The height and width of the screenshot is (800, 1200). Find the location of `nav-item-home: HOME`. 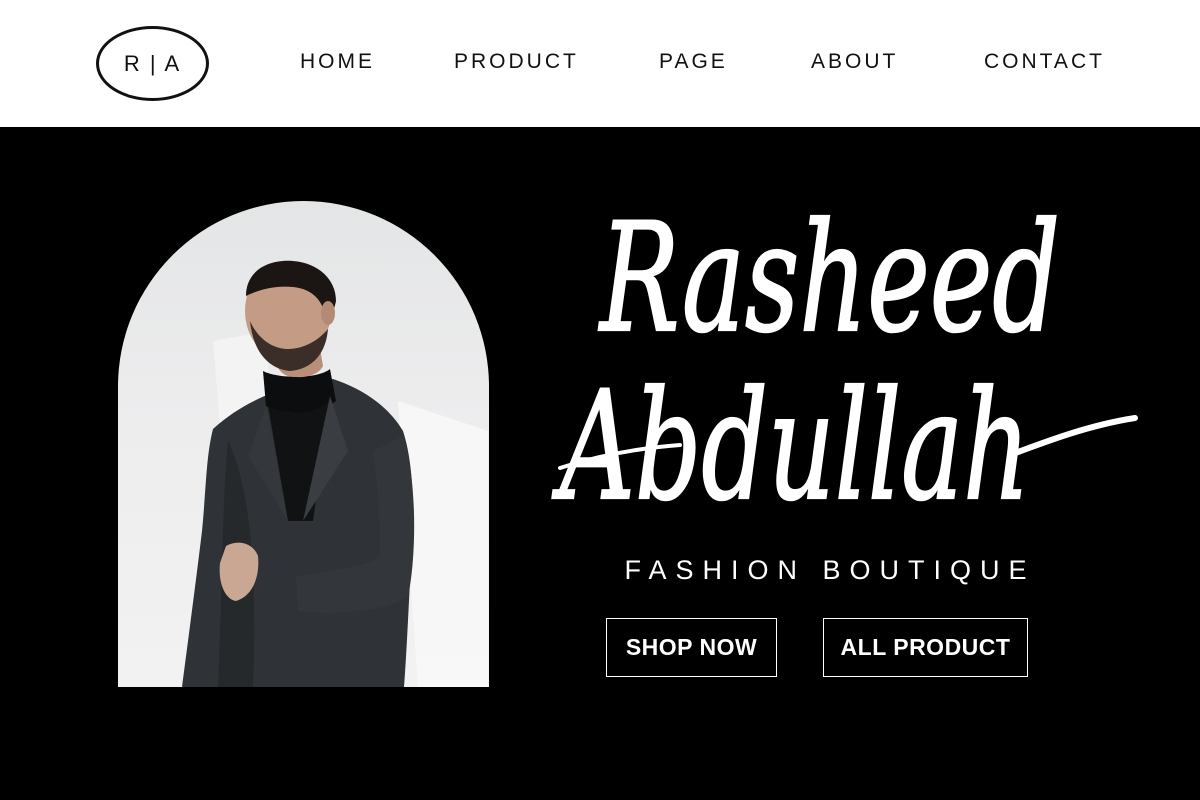

nav-item-home: HOME is located at coordinates (337, 62).